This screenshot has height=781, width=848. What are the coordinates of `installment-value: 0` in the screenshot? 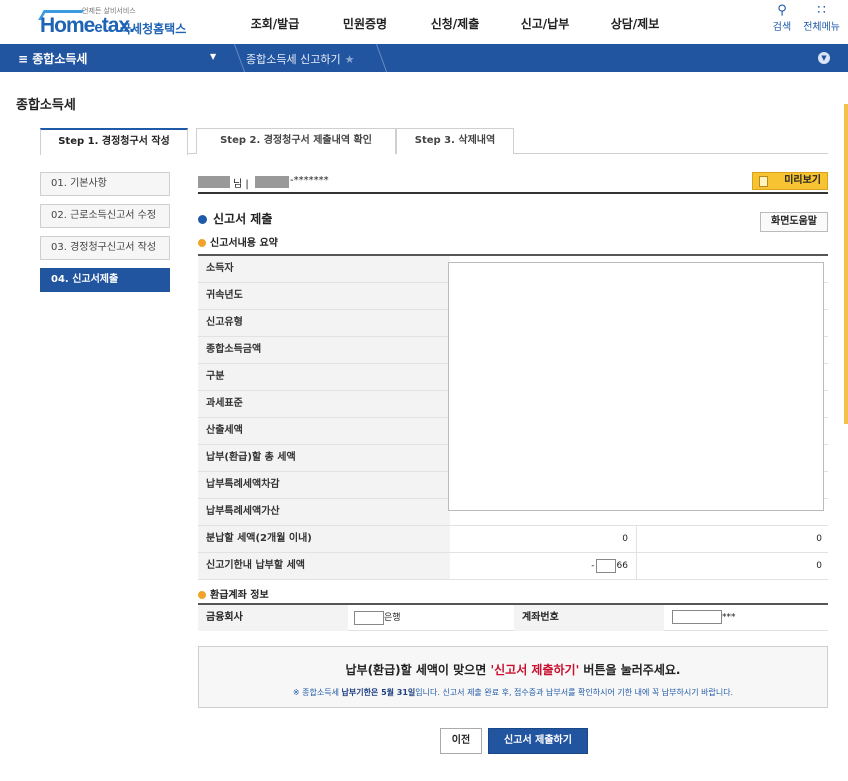 It's located at (625, 539).